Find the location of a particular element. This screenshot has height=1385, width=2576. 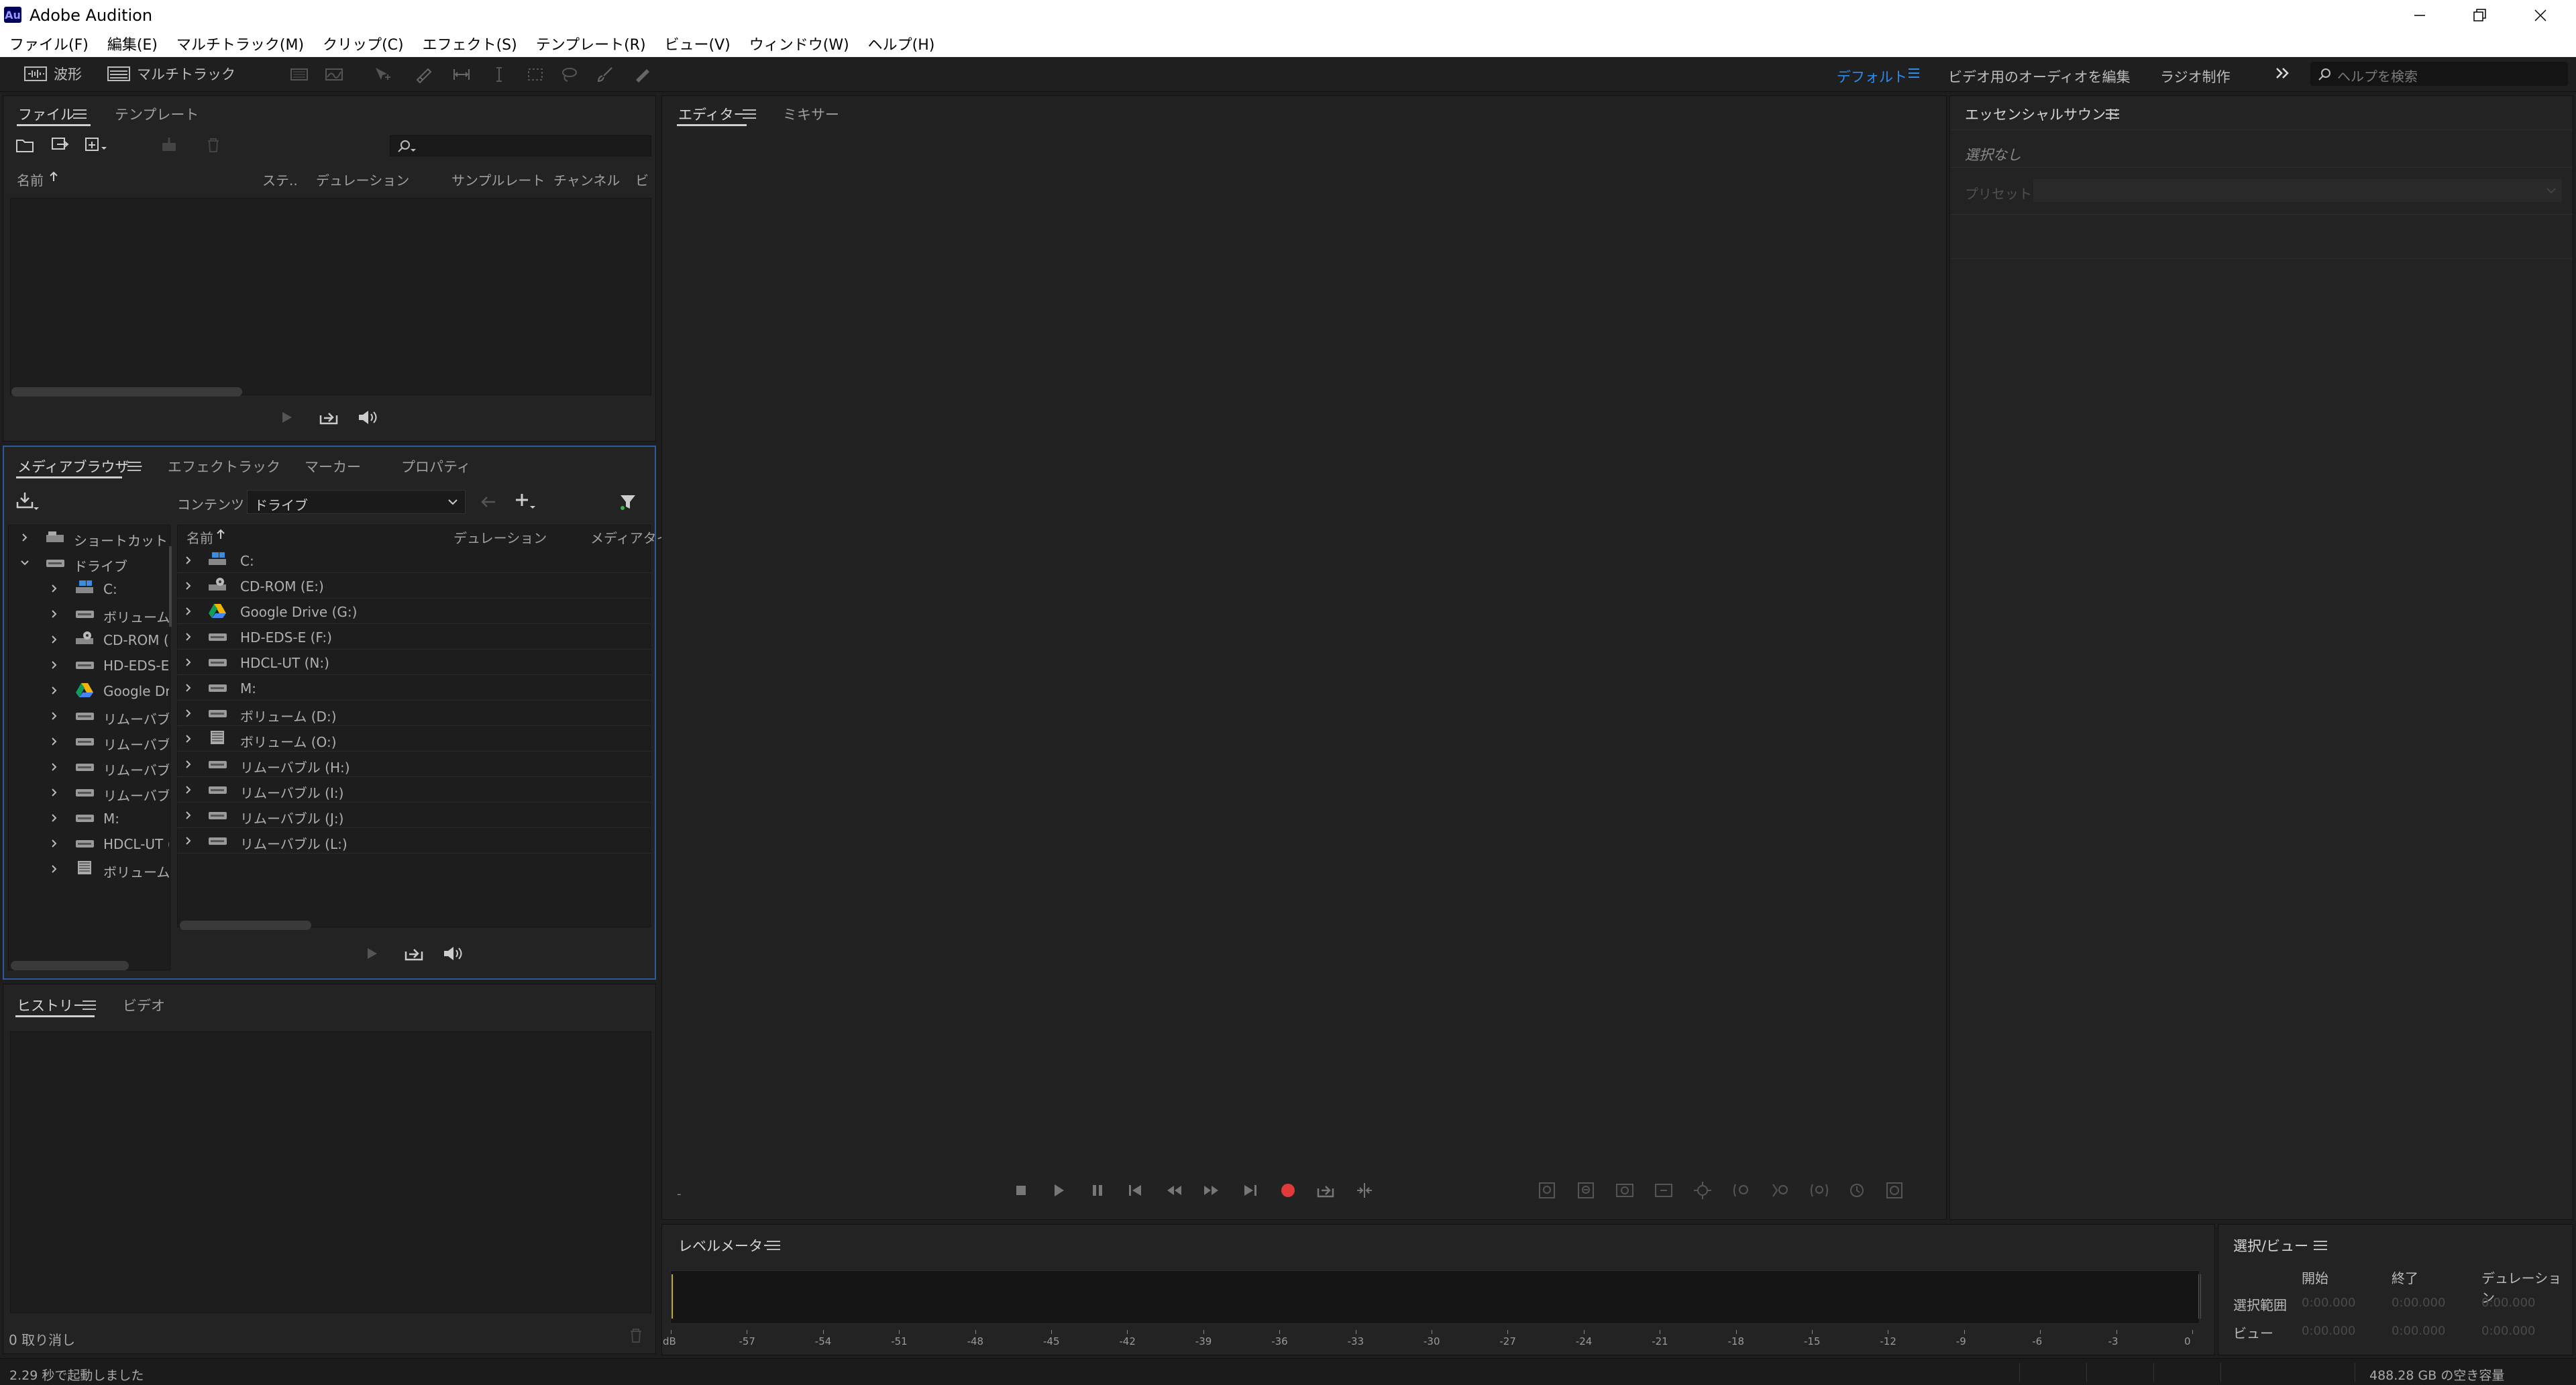

menu-multitrack: マルチトラック(M) is located at coordinates (240, 43).